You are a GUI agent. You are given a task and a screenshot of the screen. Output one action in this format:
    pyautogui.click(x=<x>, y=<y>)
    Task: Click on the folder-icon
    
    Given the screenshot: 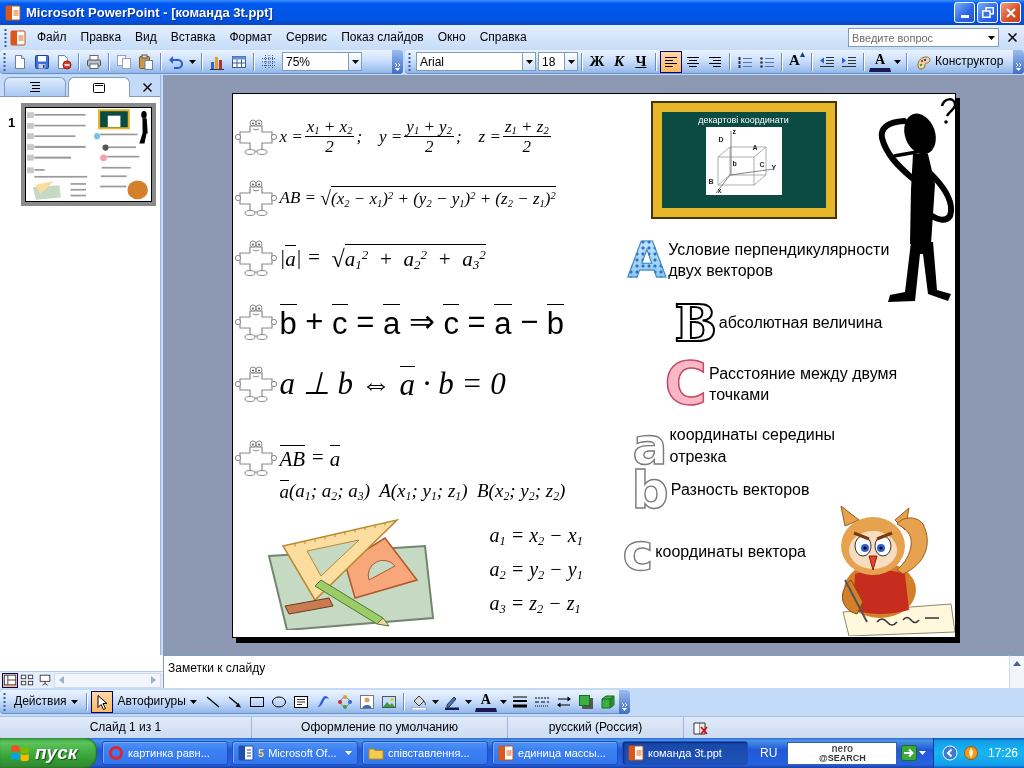 What is the action you would take?
    pyautogui.click(x=376, y=753)
    